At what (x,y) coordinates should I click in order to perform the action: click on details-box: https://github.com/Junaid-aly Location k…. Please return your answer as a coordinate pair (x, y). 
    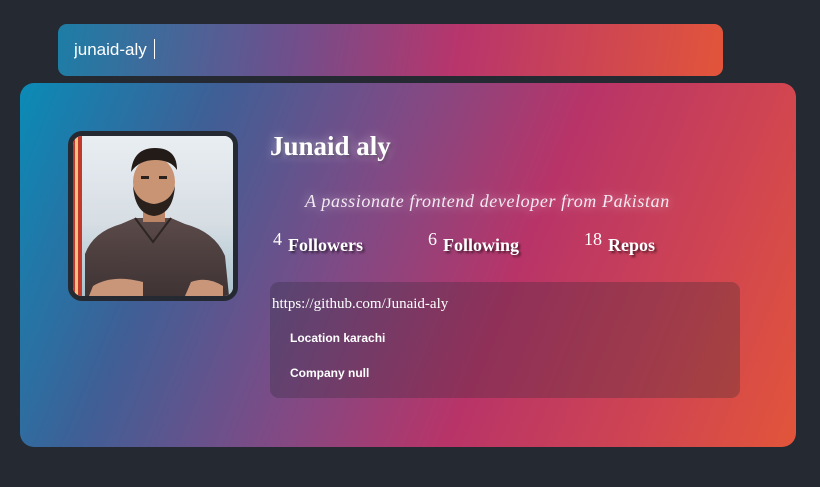
    Looking at the image, I should click on (505, 340).